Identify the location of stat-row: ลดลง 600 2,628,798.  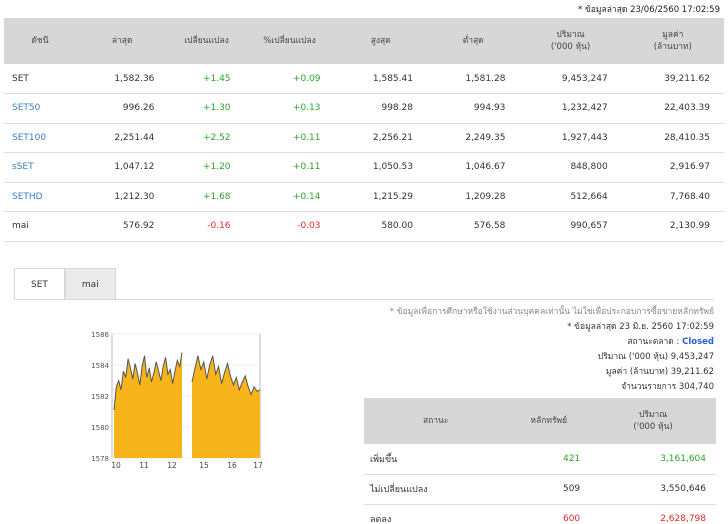
(540, 514).